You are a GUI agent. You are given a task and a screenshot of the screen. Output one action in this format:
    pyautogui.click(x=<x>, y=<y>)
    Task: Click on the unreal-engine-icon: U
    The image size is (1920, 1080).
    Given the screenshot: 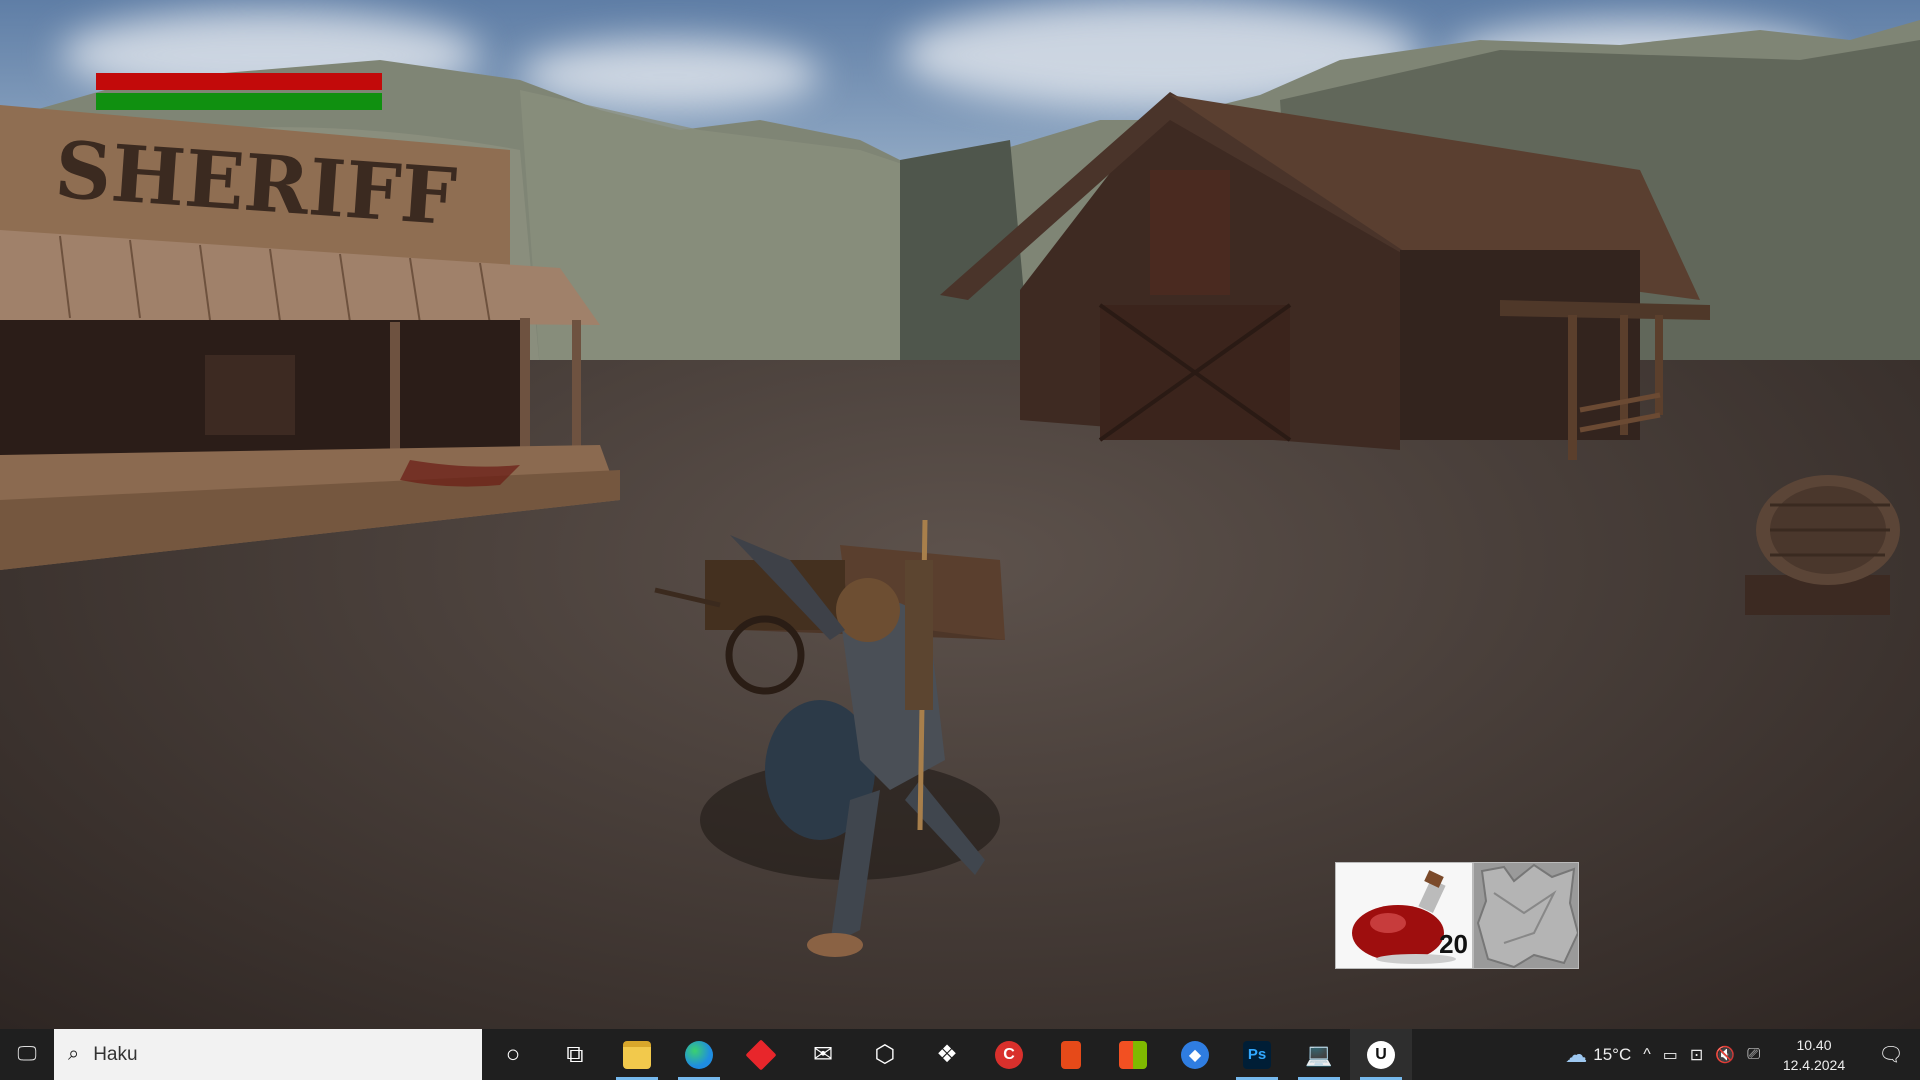 What is the action you would take?
    pyautogui.click(x=1381, y=1054)
    